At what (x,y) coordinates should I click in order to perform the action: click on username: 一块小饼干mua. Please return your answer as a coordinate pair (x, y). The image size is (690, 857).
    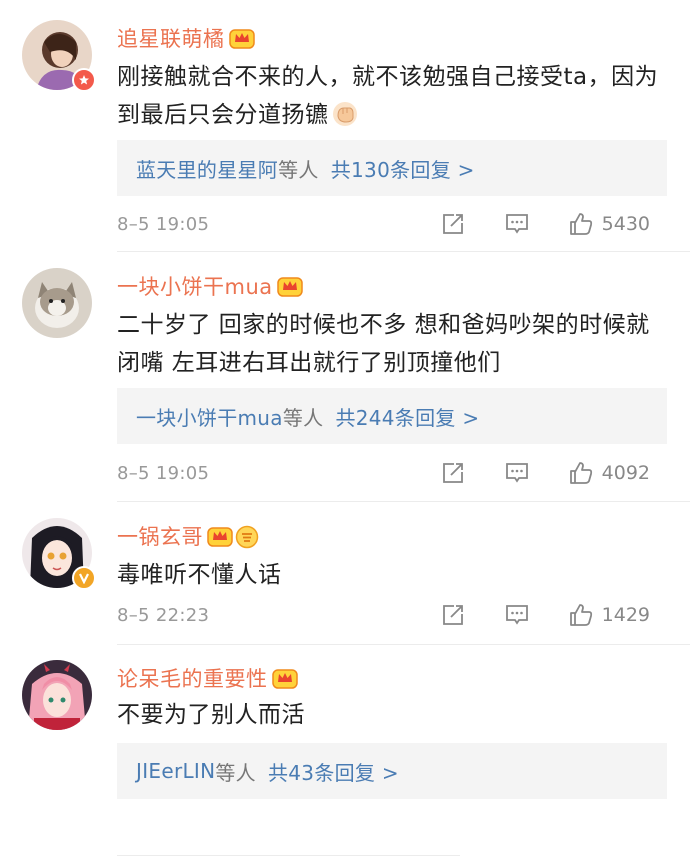
    Looking at the image, I should click on (195, 286).